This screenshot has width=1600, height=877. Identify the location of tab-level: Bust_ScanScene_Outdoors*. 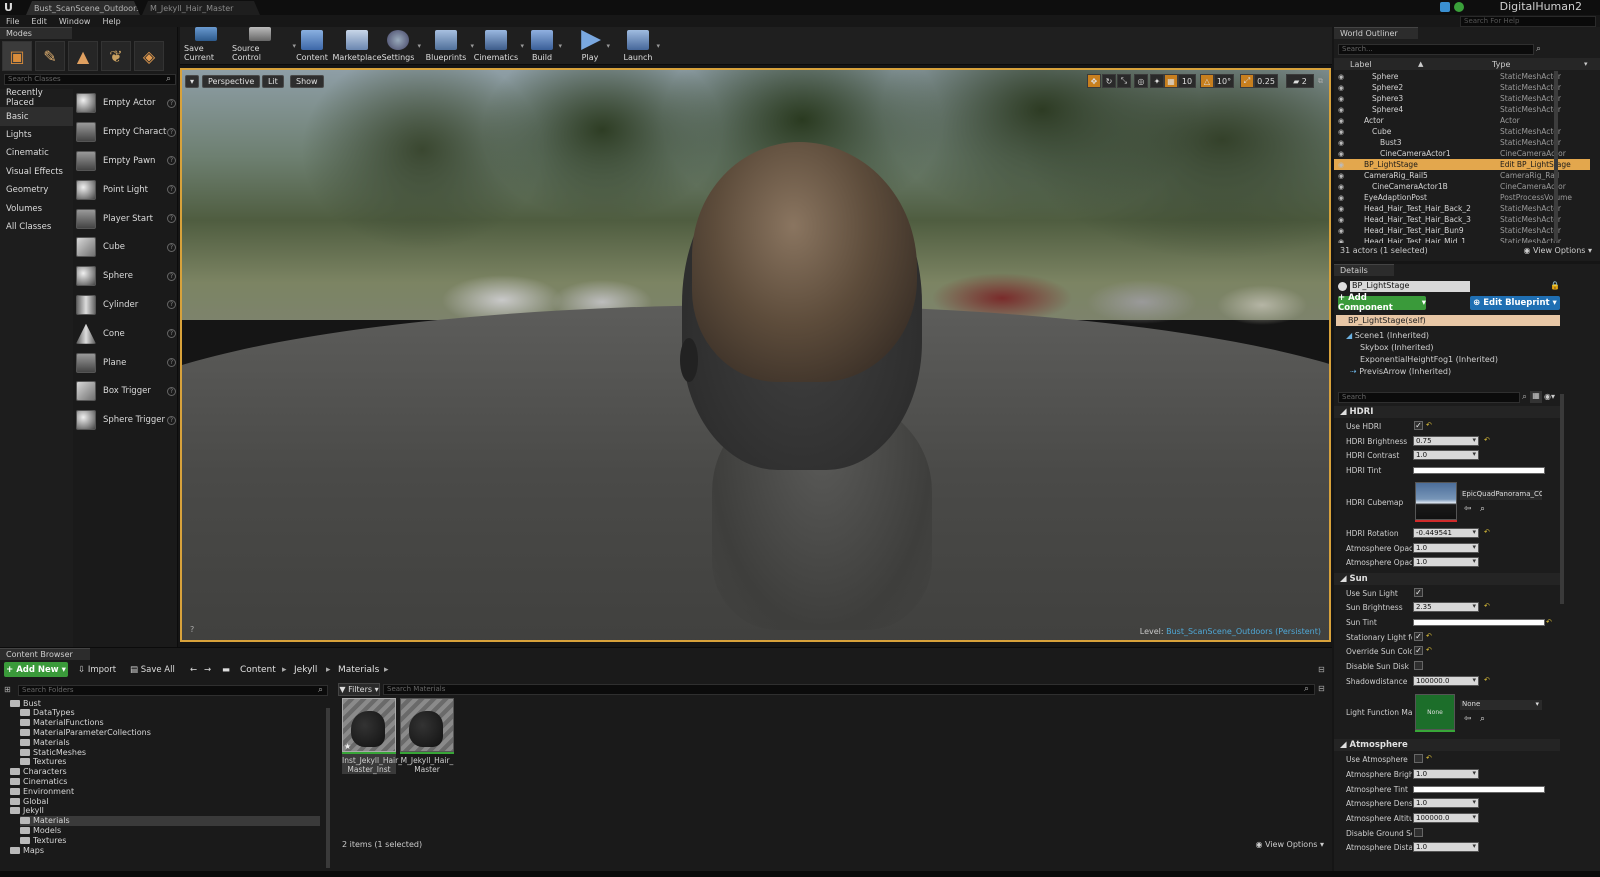
(83, 8).